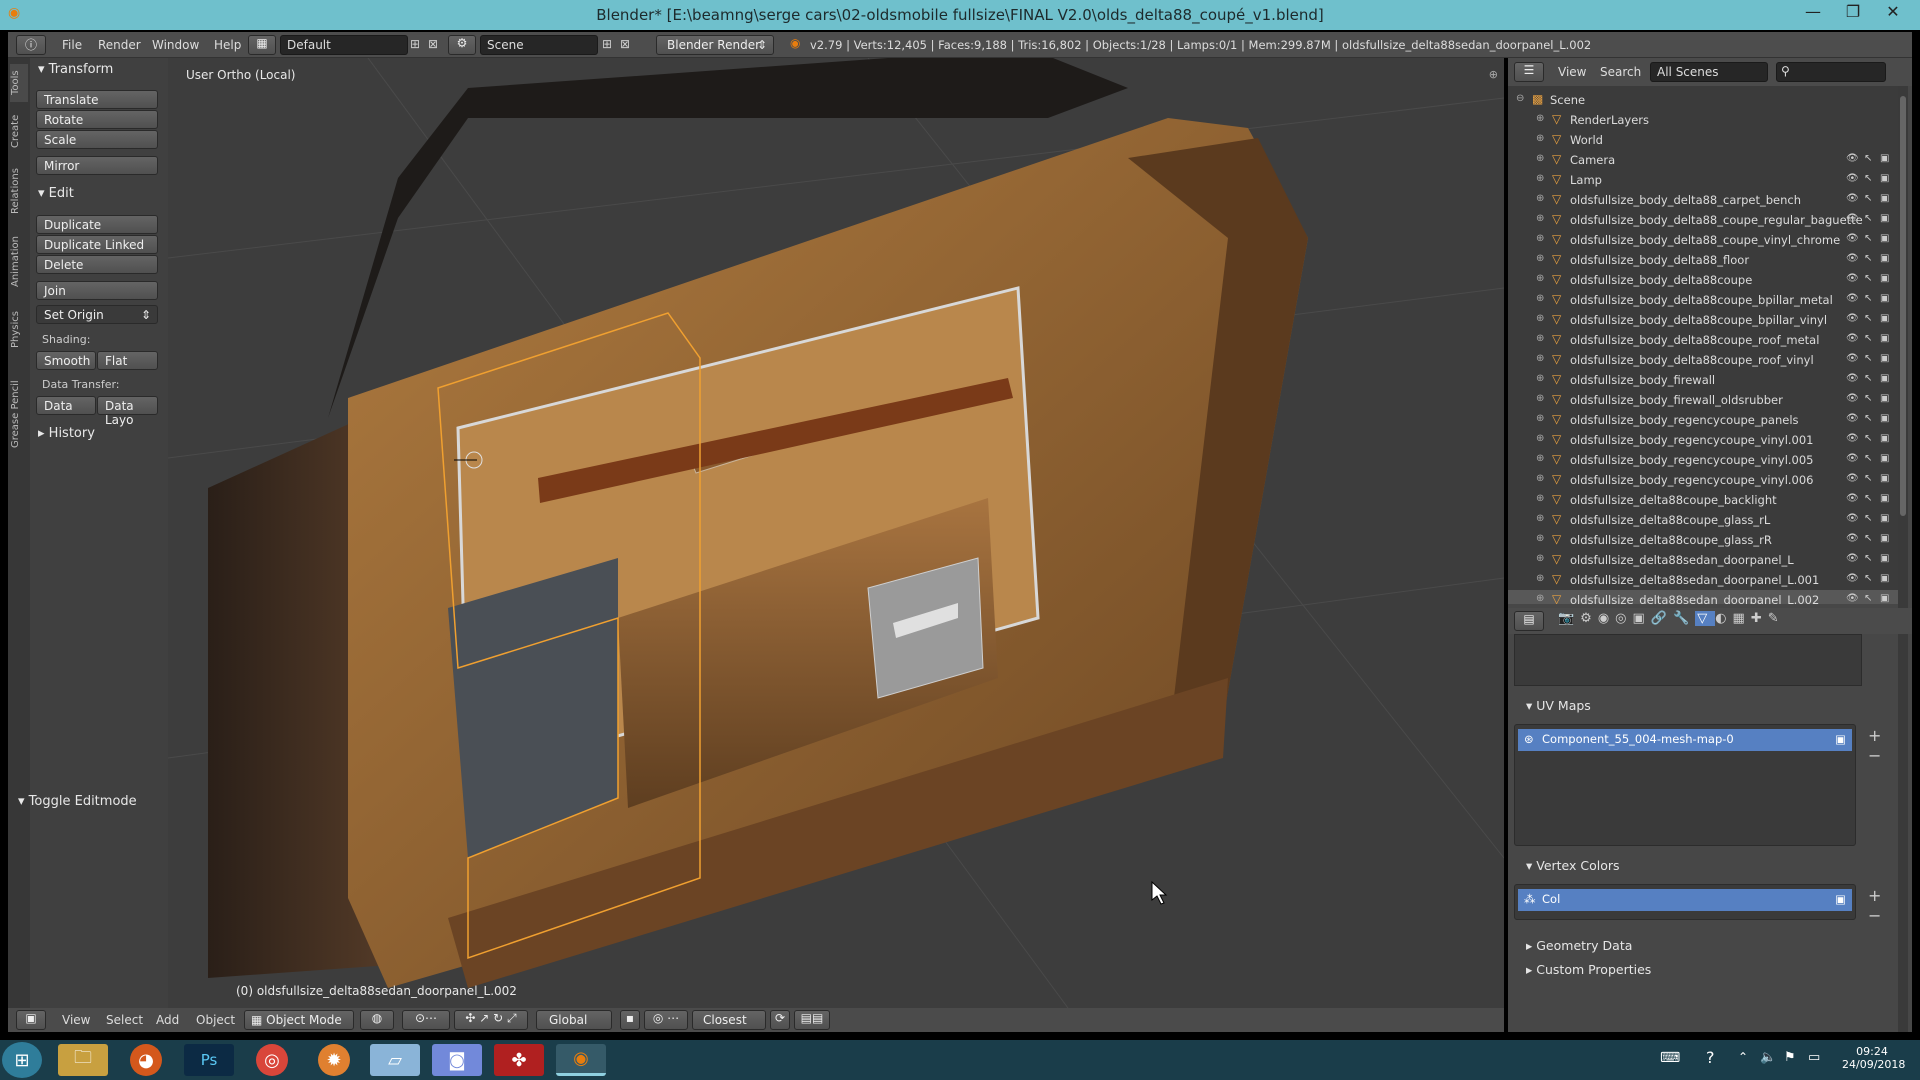  I want to click on editor-type-3d-icon: ▣, so click(31, 1020).